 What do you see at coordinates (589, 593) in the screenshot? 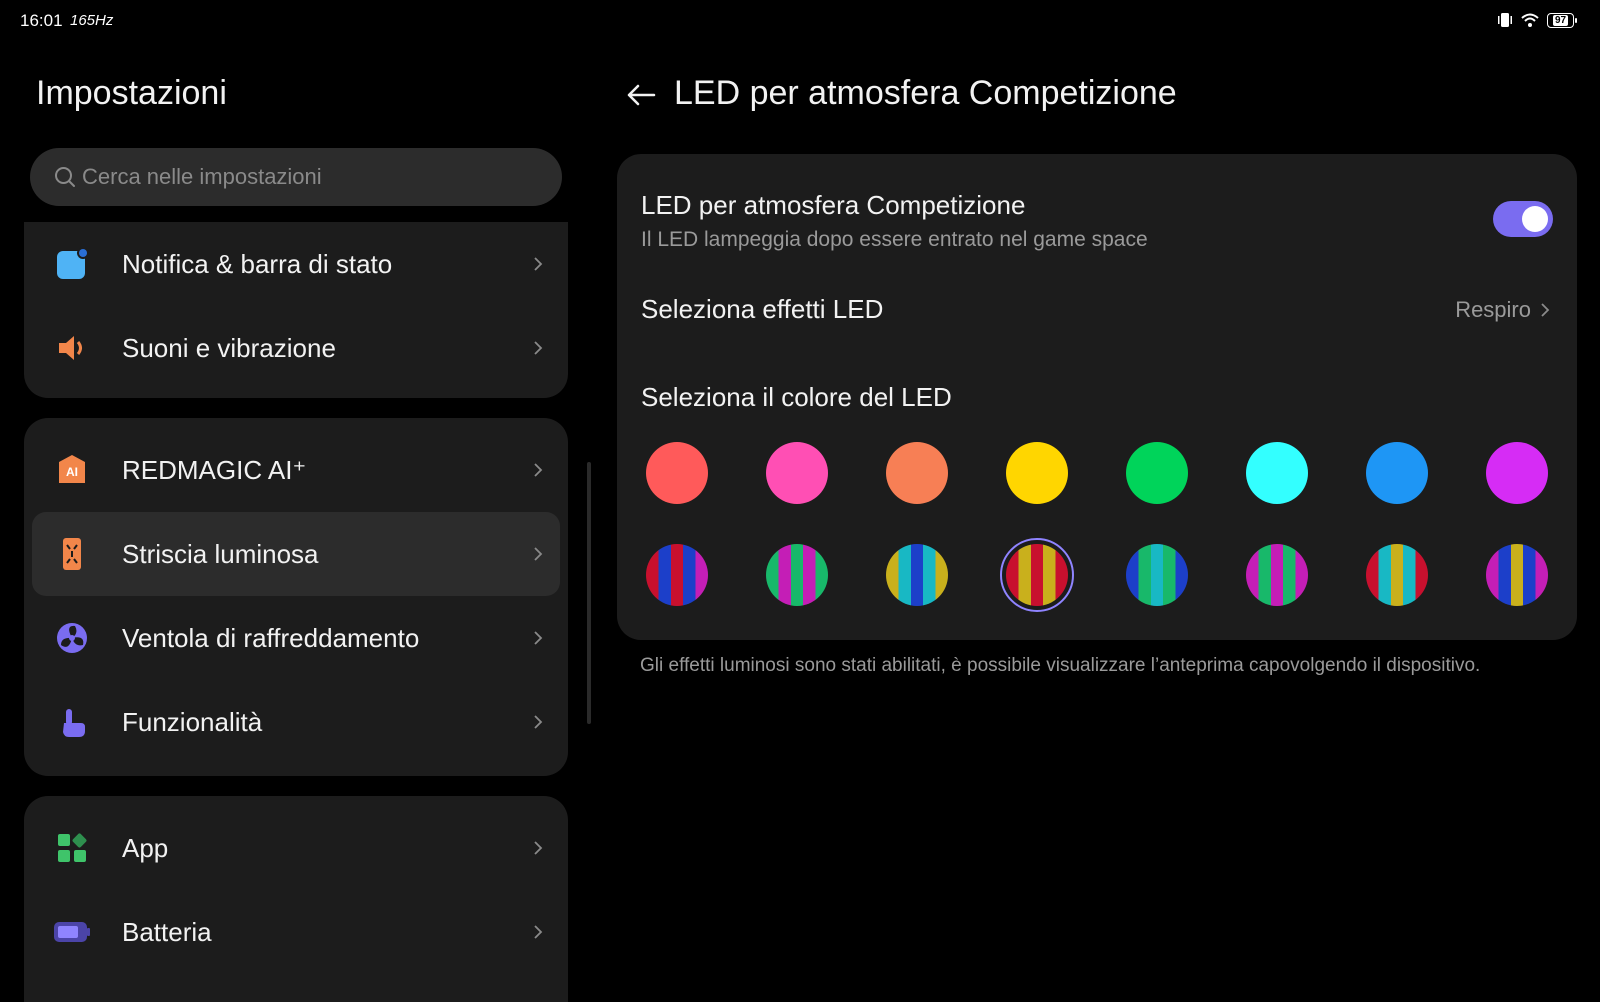
I see `scrollbar` at bounding box center [589, 593].